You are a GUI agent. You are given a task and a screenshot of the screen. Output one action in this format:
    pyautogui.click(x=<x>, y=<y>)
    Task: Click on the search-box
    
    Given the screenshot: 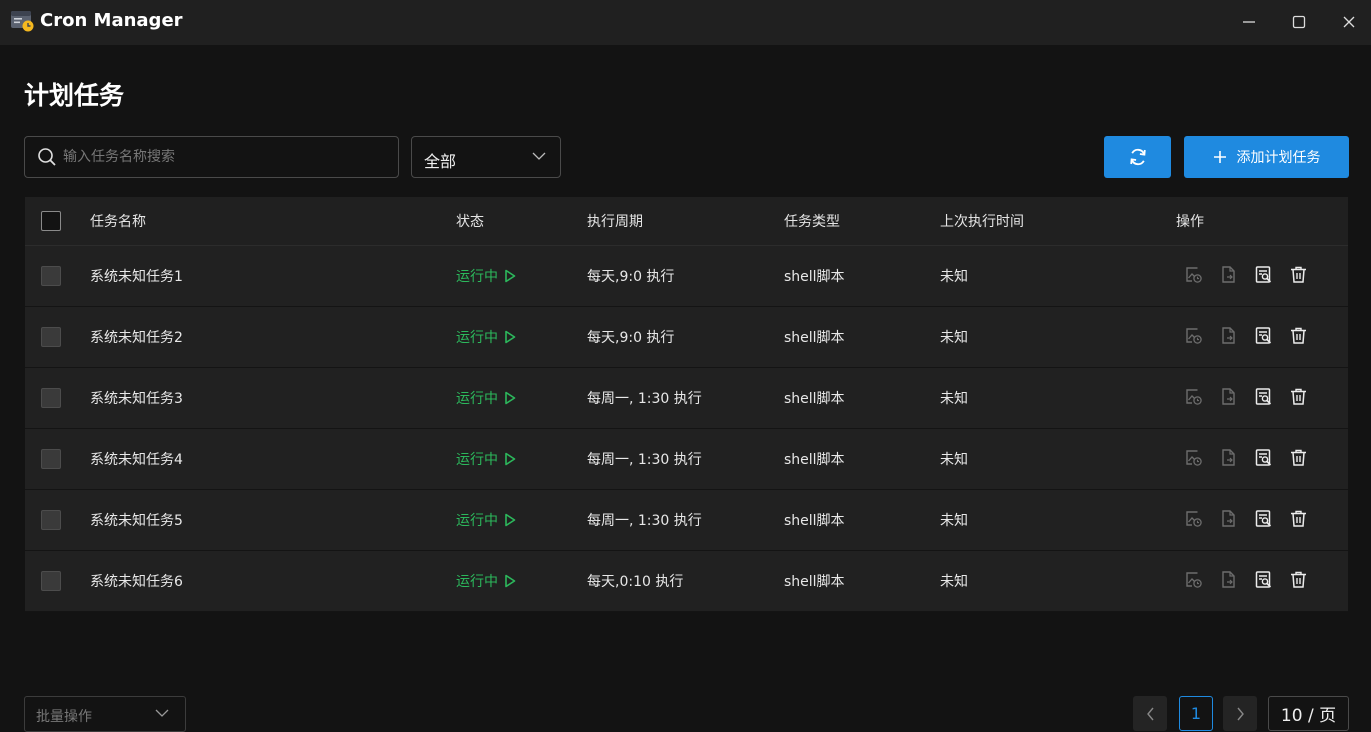 What is the action you would take?
    pyautogui.click(x=211, y=157)
    